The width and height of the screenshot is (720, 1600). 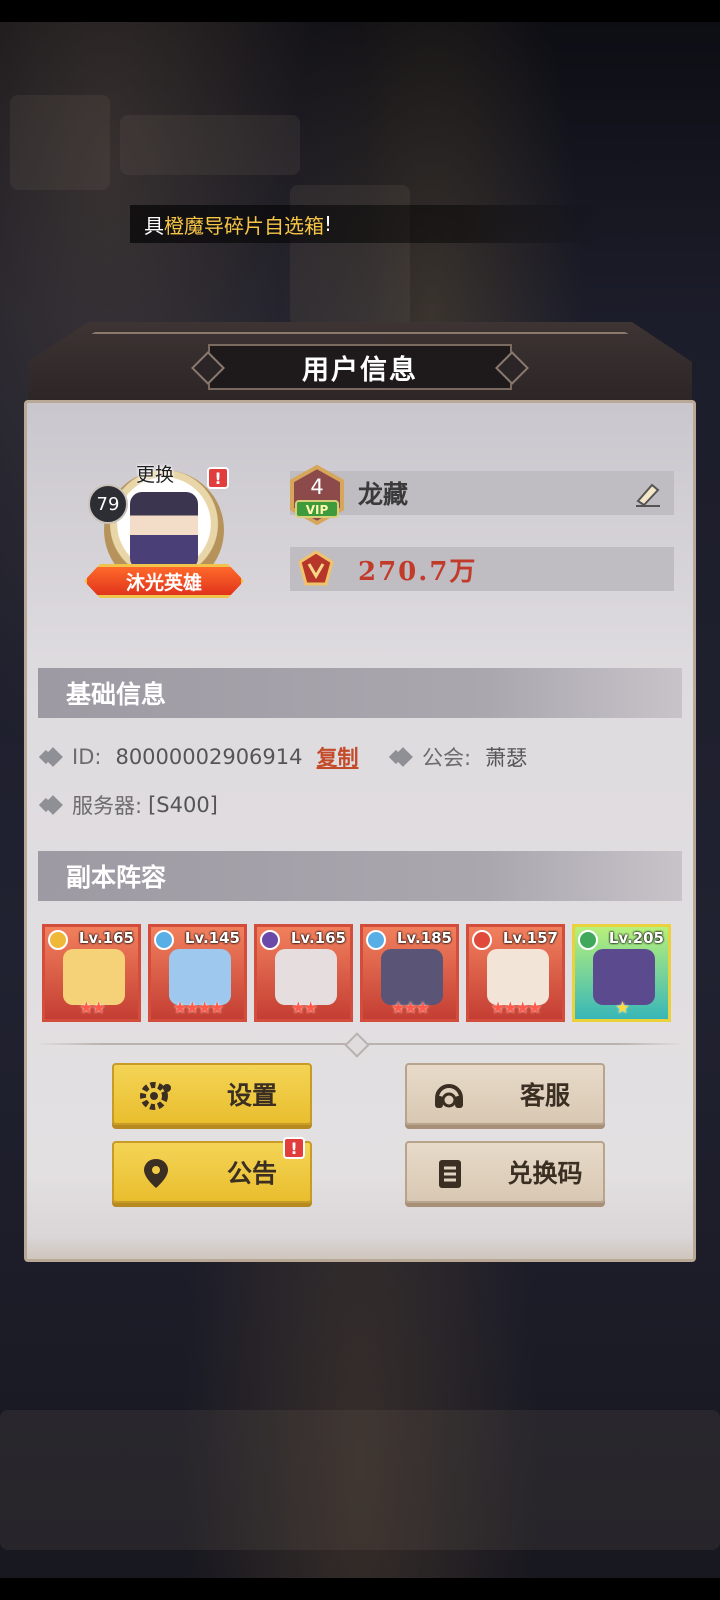 What do you see at coordinates (418, 571) in the screenshot?
I see `combat-power-value: 270.7万` at bounding box center [418, 571].